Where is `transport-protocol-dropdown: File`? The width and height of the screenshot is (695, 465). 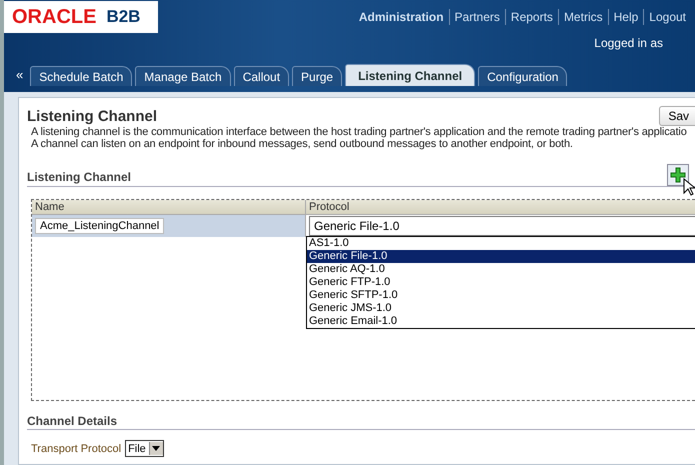
transport-protocol-dropdown: File is located at coordinates (144, 448).